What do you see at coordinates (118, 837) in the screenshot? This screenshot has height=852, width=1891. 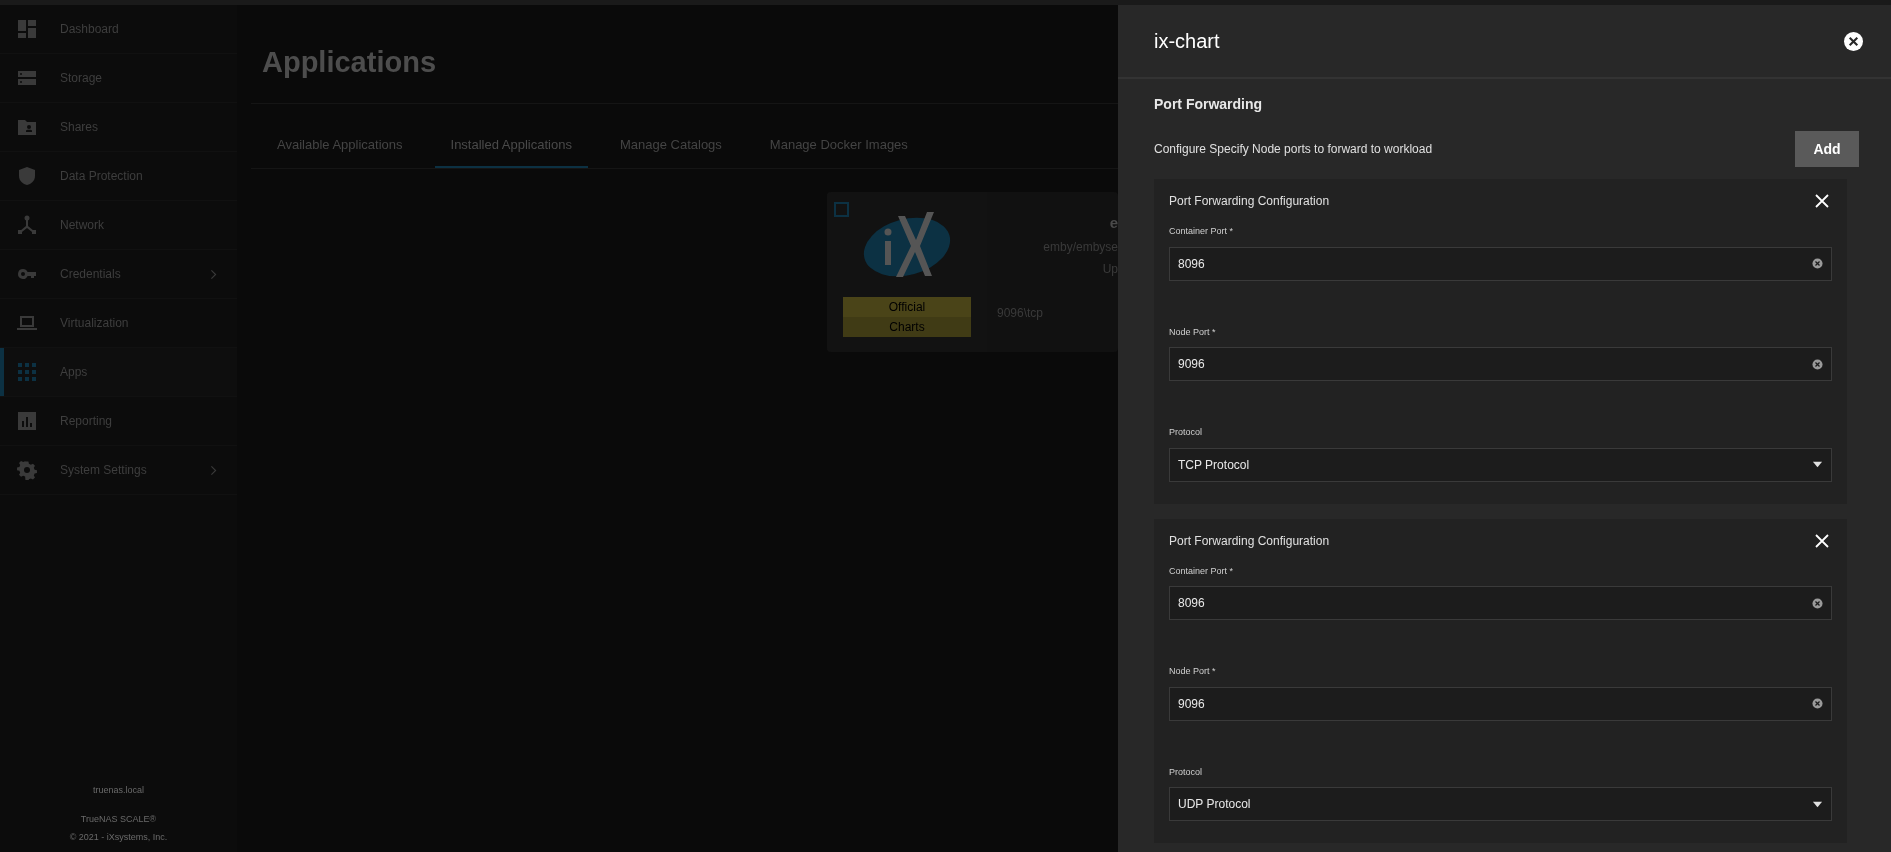 I see `copyright: © 2021 - iXsystems, Inc.` at bounding box center [118, 837].